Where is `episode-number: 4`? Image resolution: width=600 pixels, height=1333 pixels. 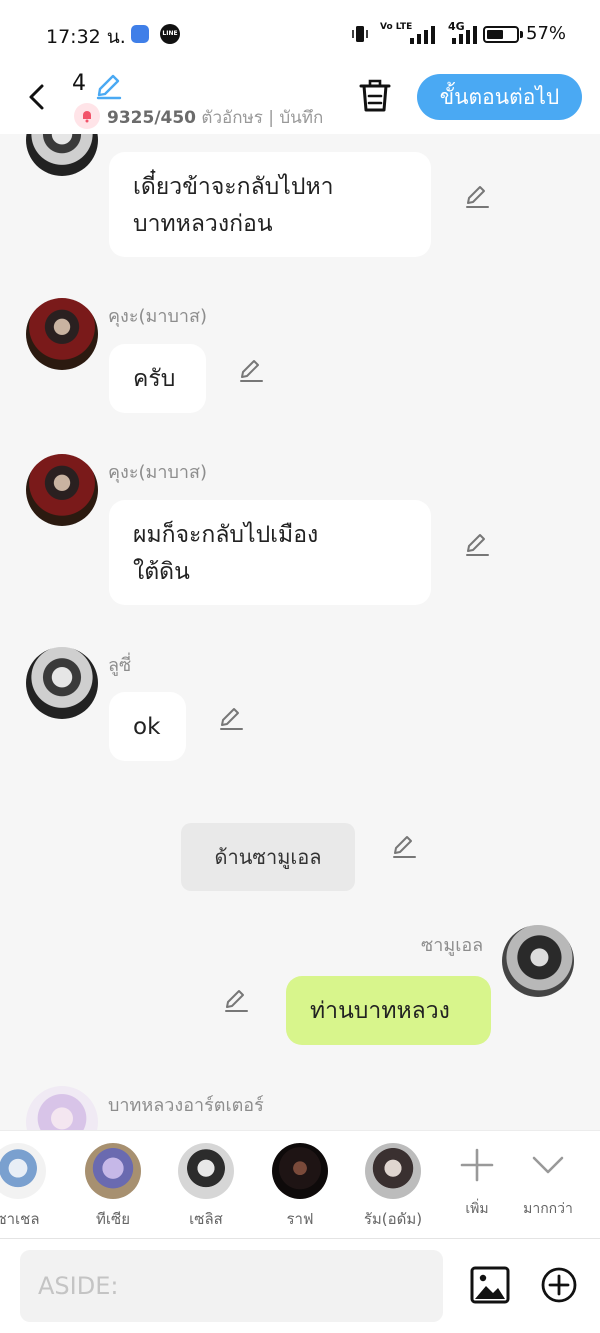
episode-number: 4 is located at coordinates (79, 83).